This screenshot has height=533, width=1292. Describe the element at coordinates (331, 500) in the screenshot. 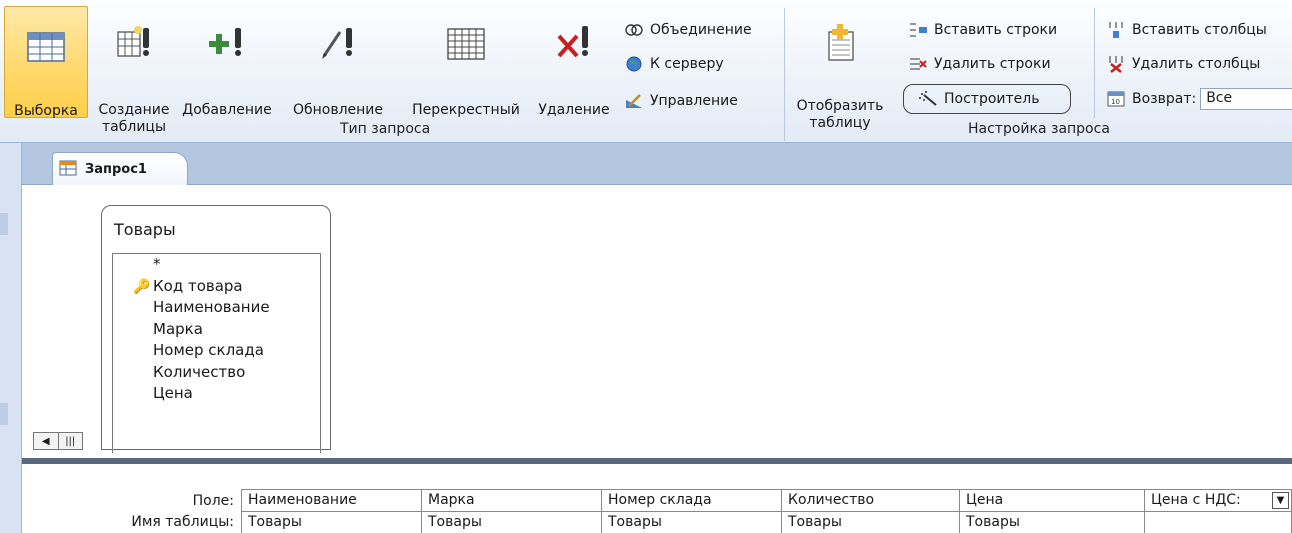

I see `field-cell: Наименование` at that location.